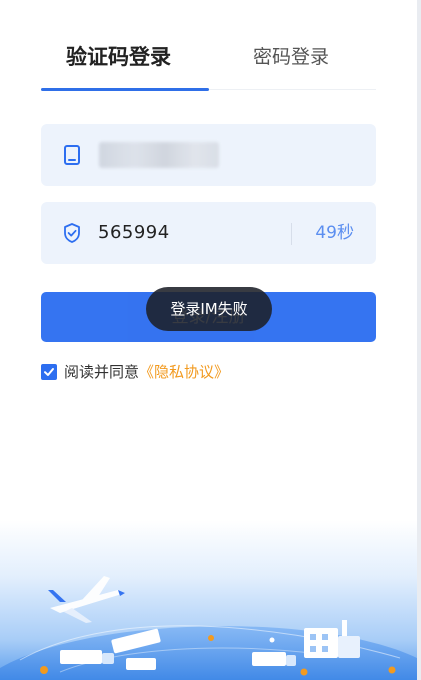 Image resolution: width=421 pixels, height=680 pixels. What do you see at coordinates (419, 340) in the screenshot?
I see `right-edge-strip` at bounding box center [419, 340].